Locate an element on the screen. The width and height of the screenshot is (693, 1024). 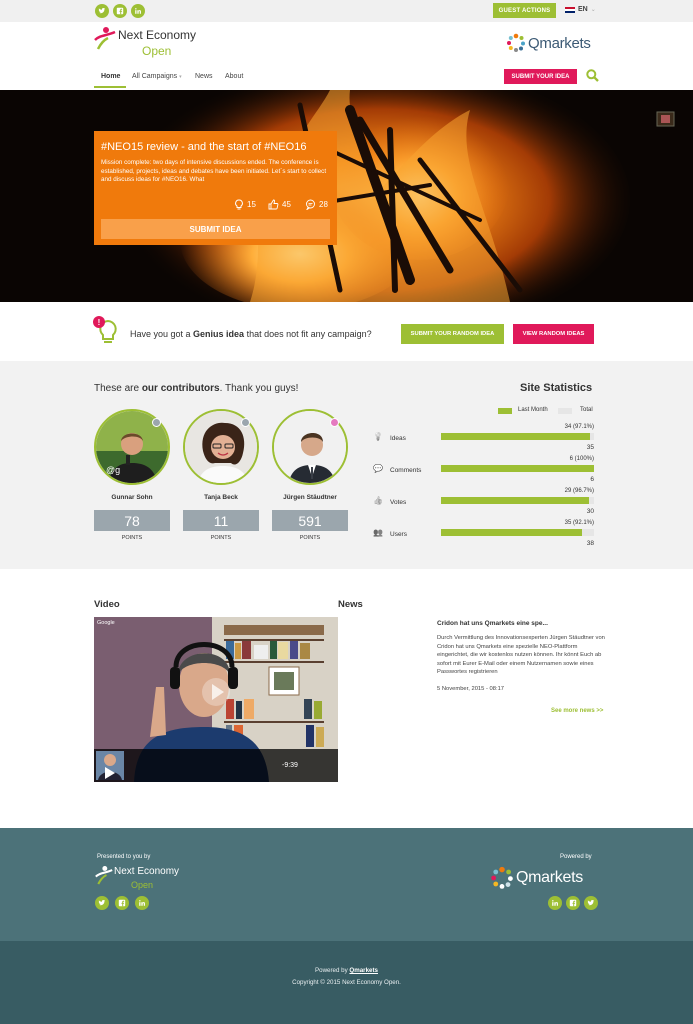
footer-qmarkets-text: Qmarkets is located at coordinates (549, 877).